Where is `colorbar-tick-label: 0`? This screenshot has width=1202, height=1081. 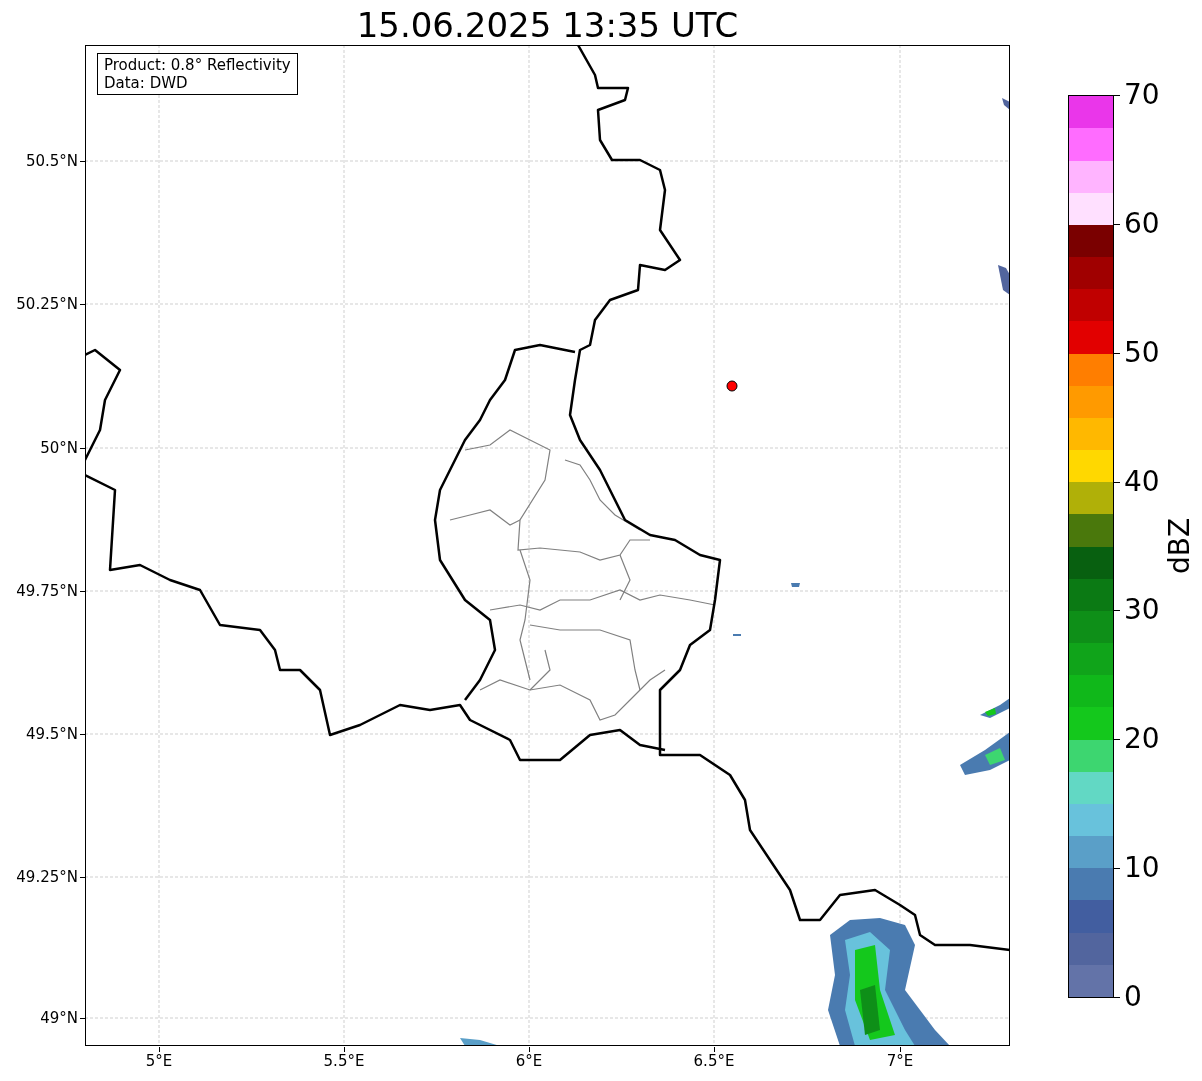 colorbar-tick-label: 0 is located at coordinates (1133, 997).